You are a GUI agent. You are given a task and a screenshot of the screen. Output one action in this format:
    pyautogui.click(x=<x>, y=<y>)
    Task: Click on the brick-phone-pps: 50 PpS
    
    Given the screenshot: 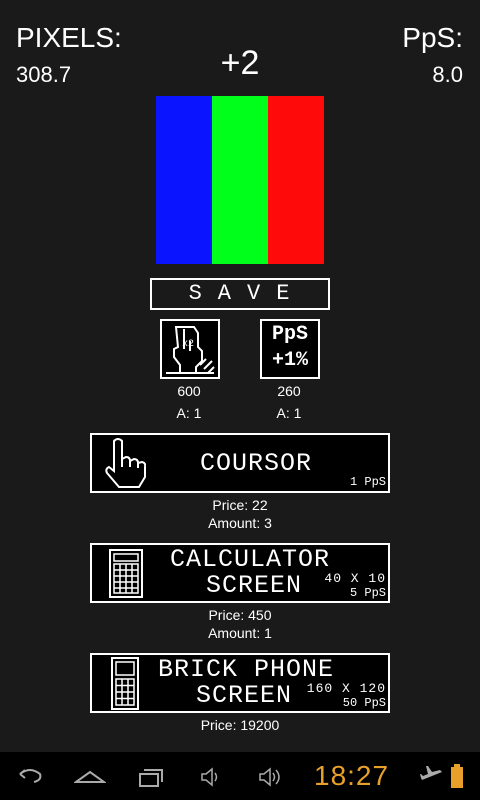 What is the action you would take?
    pyautogui.click(x=364, y=703)
    